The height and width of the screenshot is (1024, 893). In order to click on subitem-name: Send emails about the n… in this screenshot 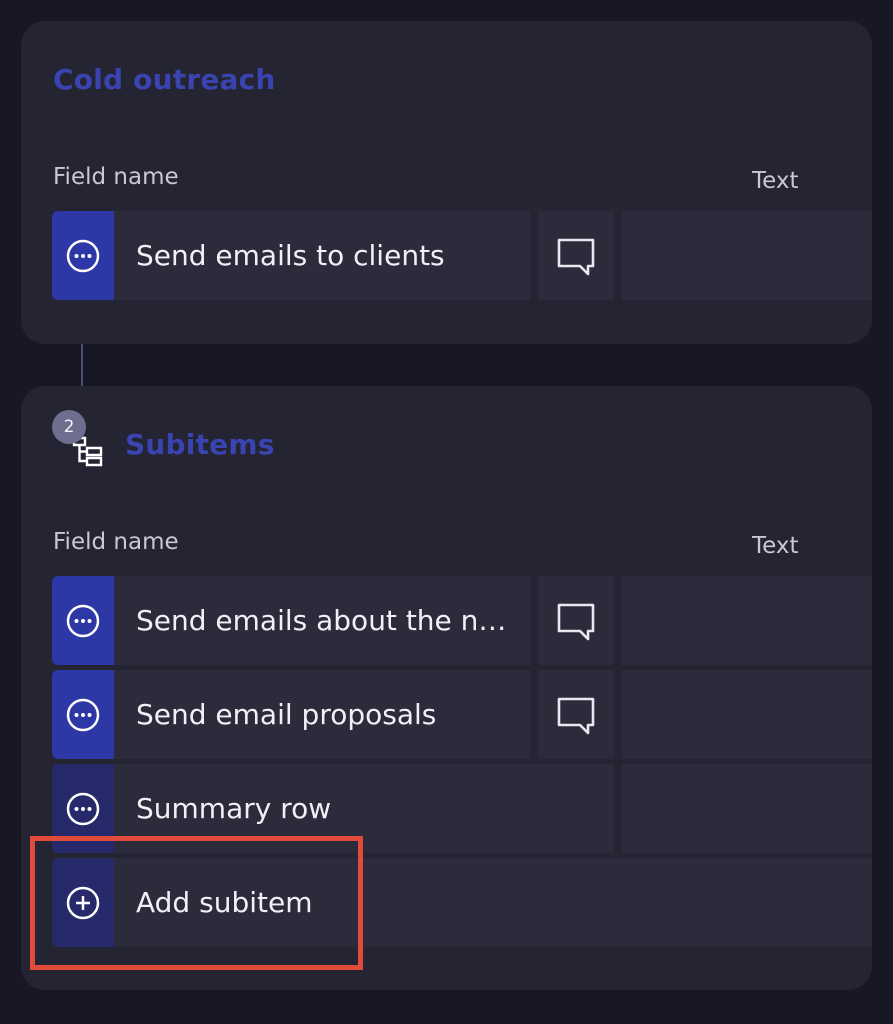, I will do `click(321, 620)`.